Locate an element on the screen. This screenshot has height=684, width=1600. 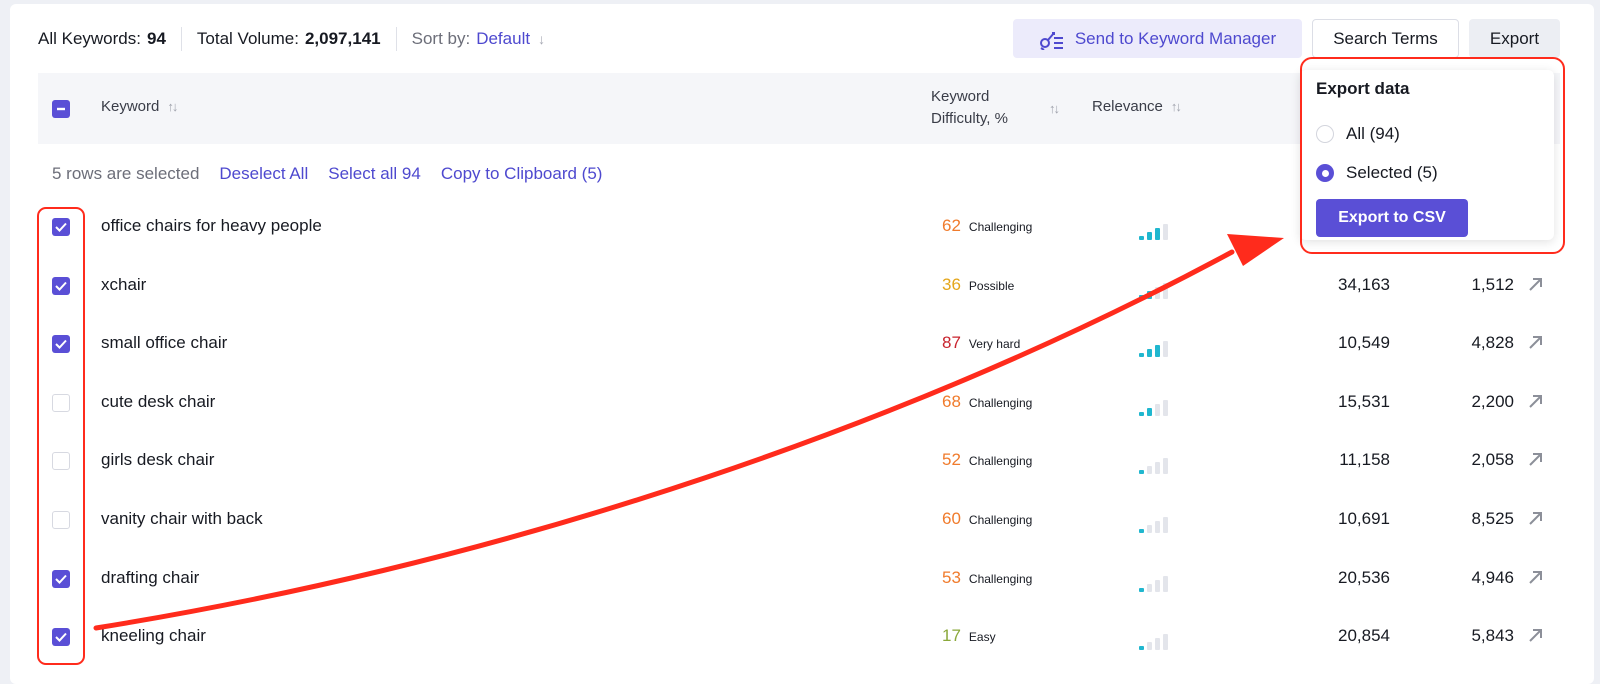
difficulty-value: 60 is located at coordinates (951, 518).